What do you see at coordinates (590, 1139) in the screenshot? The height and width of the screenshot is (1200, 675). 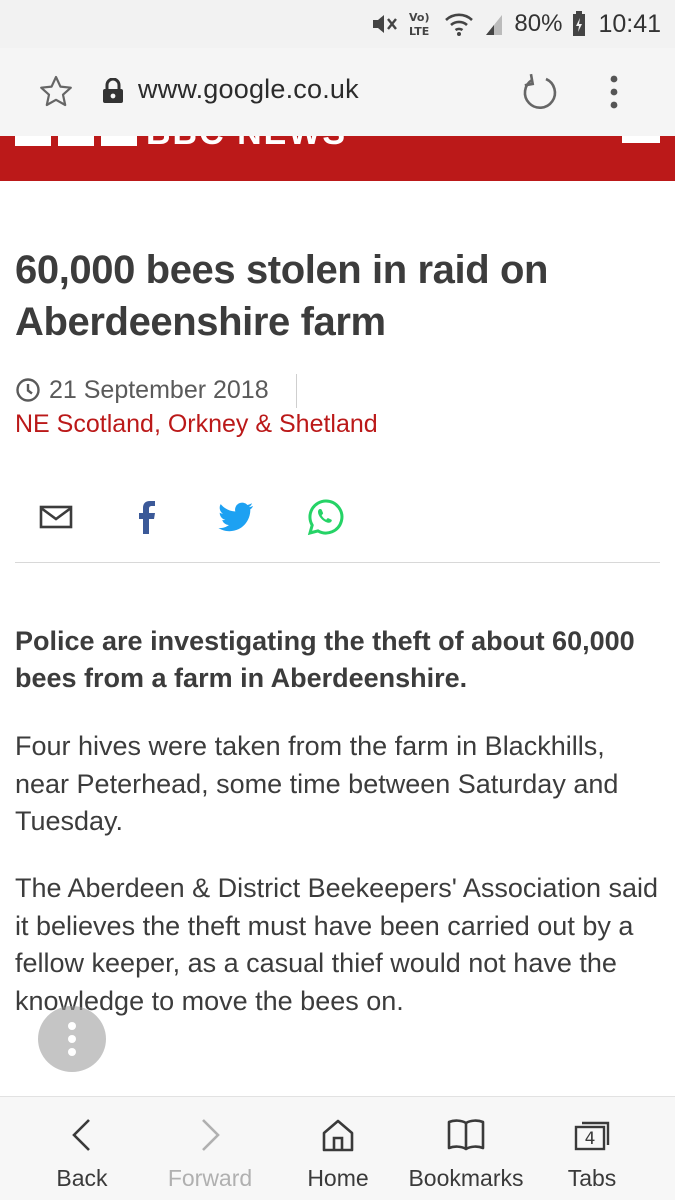 I see `tab-count: 4` at bounding box center [590, 1139].